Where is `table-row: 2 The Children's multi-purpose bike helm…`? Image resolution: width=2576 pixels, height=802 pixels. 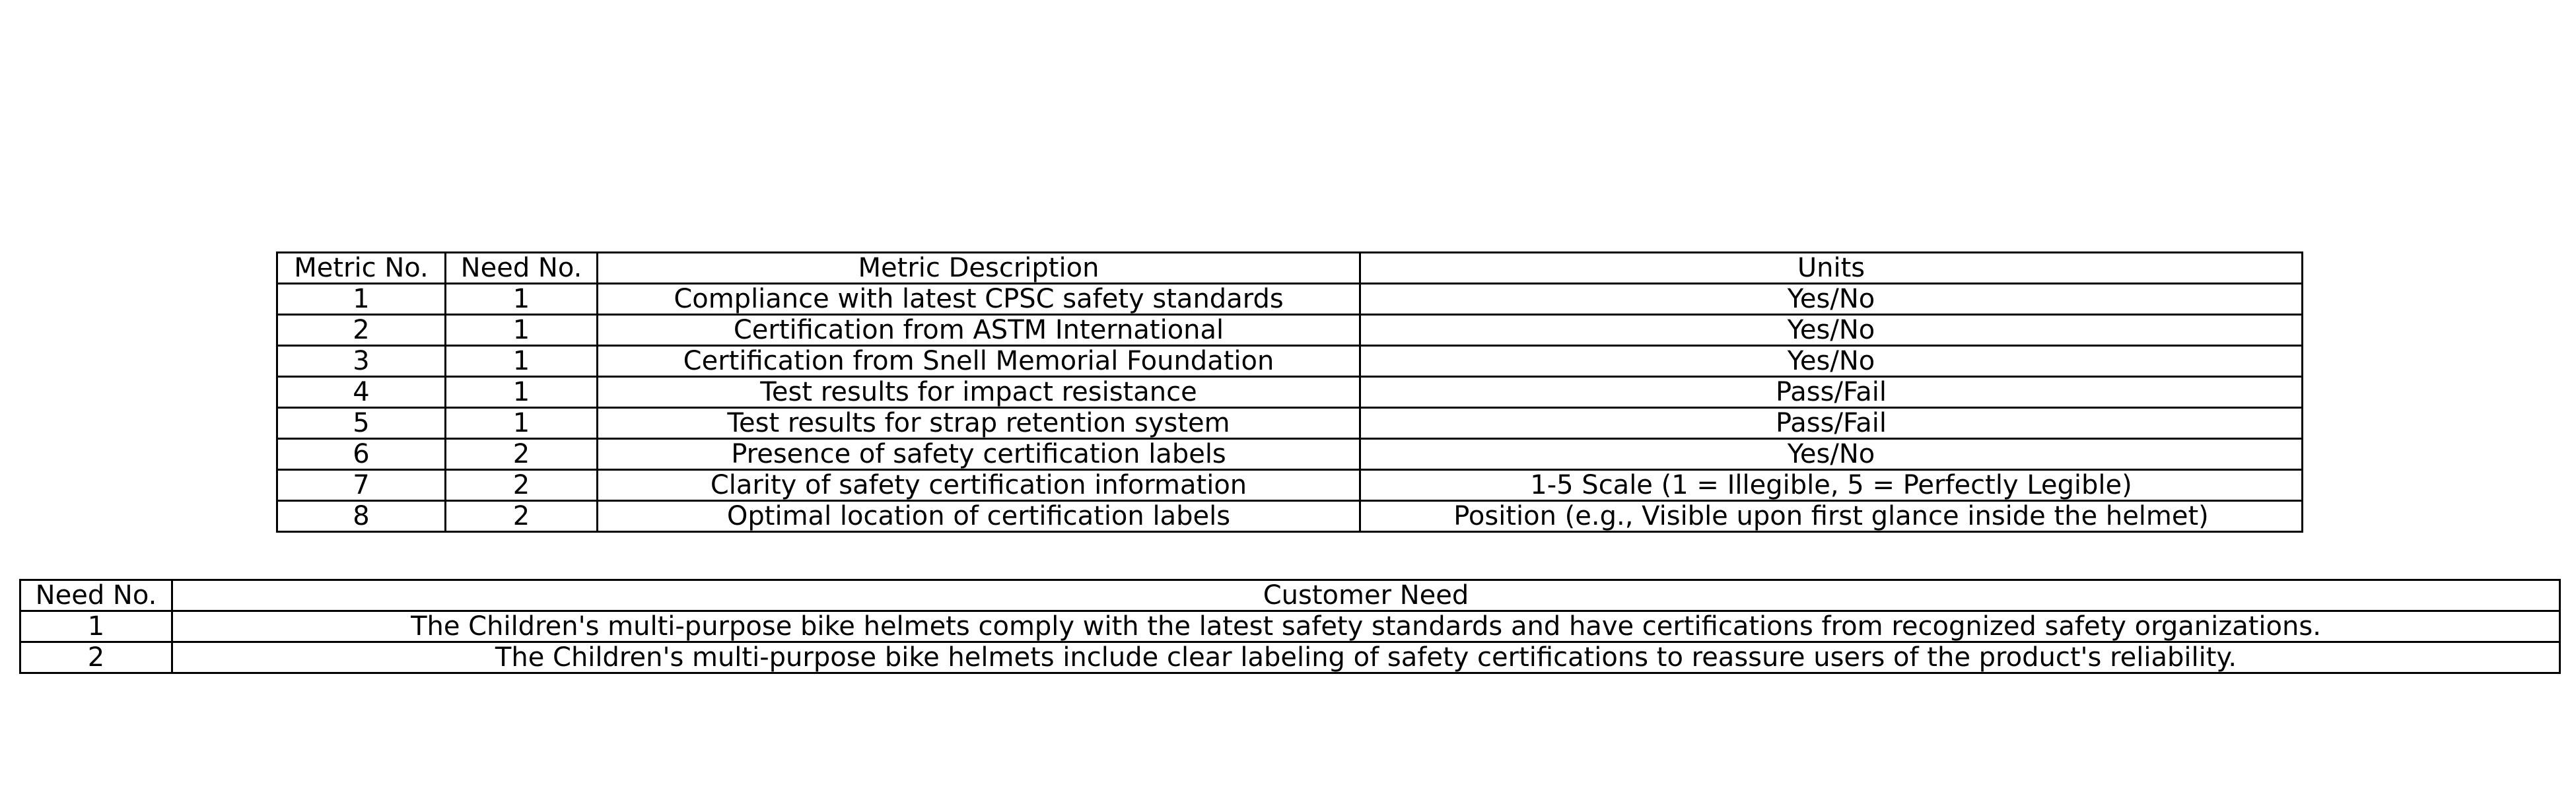
table-row: 2 The Children's multi-purpose bike helm… is located at coordinates (1290, 657).